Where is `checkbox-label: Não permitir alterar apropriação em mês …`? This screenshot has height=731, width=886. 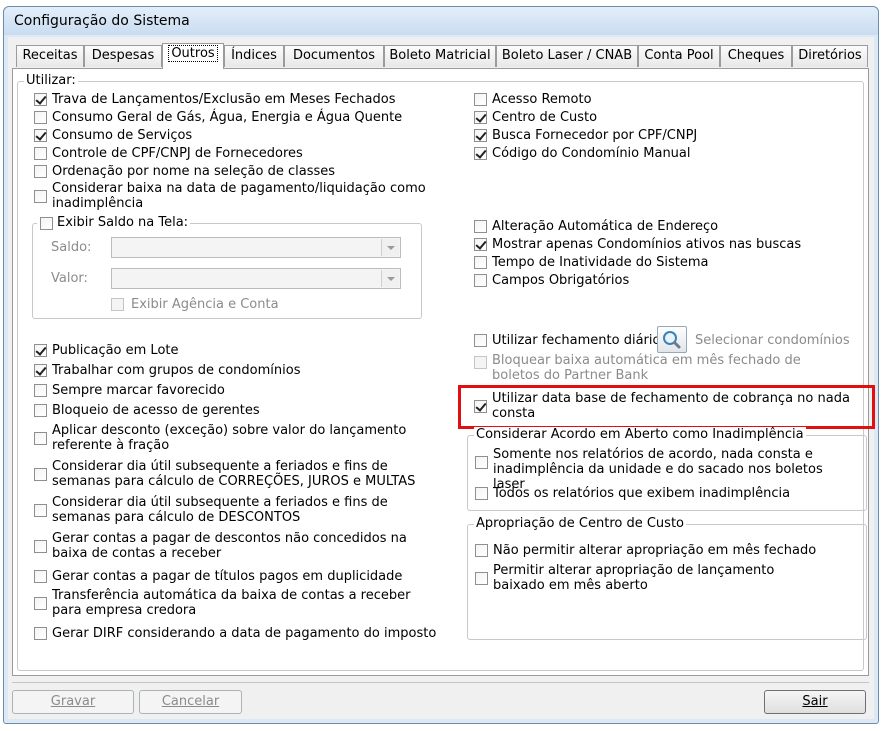 checkbox-label: Não permitir alterar apropriação em mês … is located at coordinates (655, 550).